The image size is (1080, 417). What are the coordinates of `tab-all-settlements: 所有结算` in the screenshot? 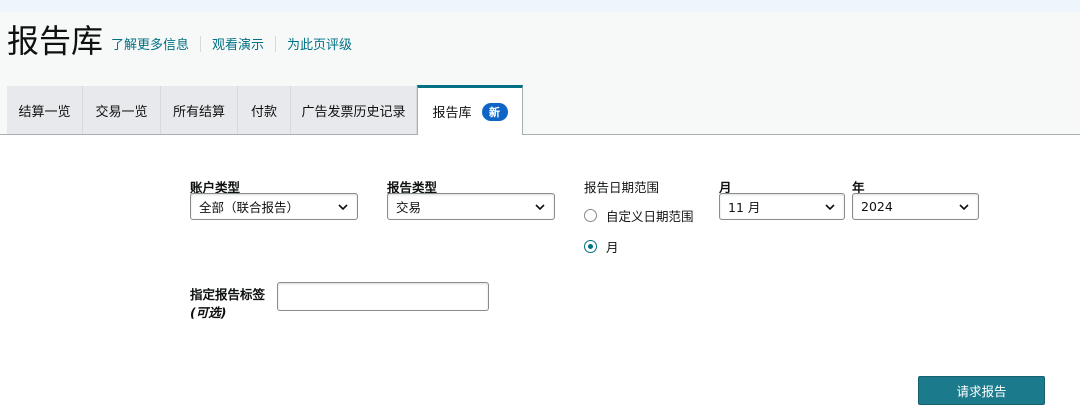 It's located at (199, 110).